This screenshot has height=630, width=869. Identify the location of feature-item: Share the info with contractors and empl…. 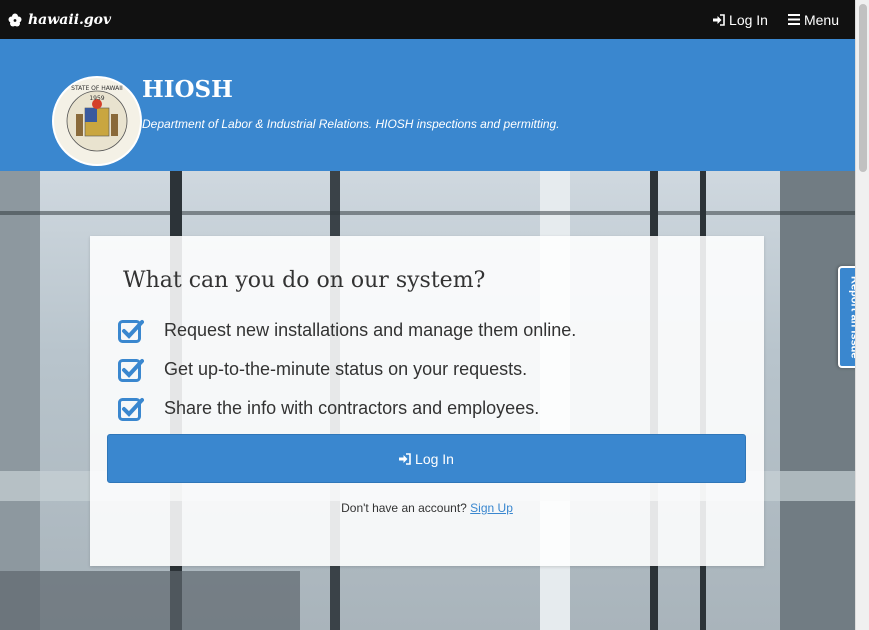
(347, 408).